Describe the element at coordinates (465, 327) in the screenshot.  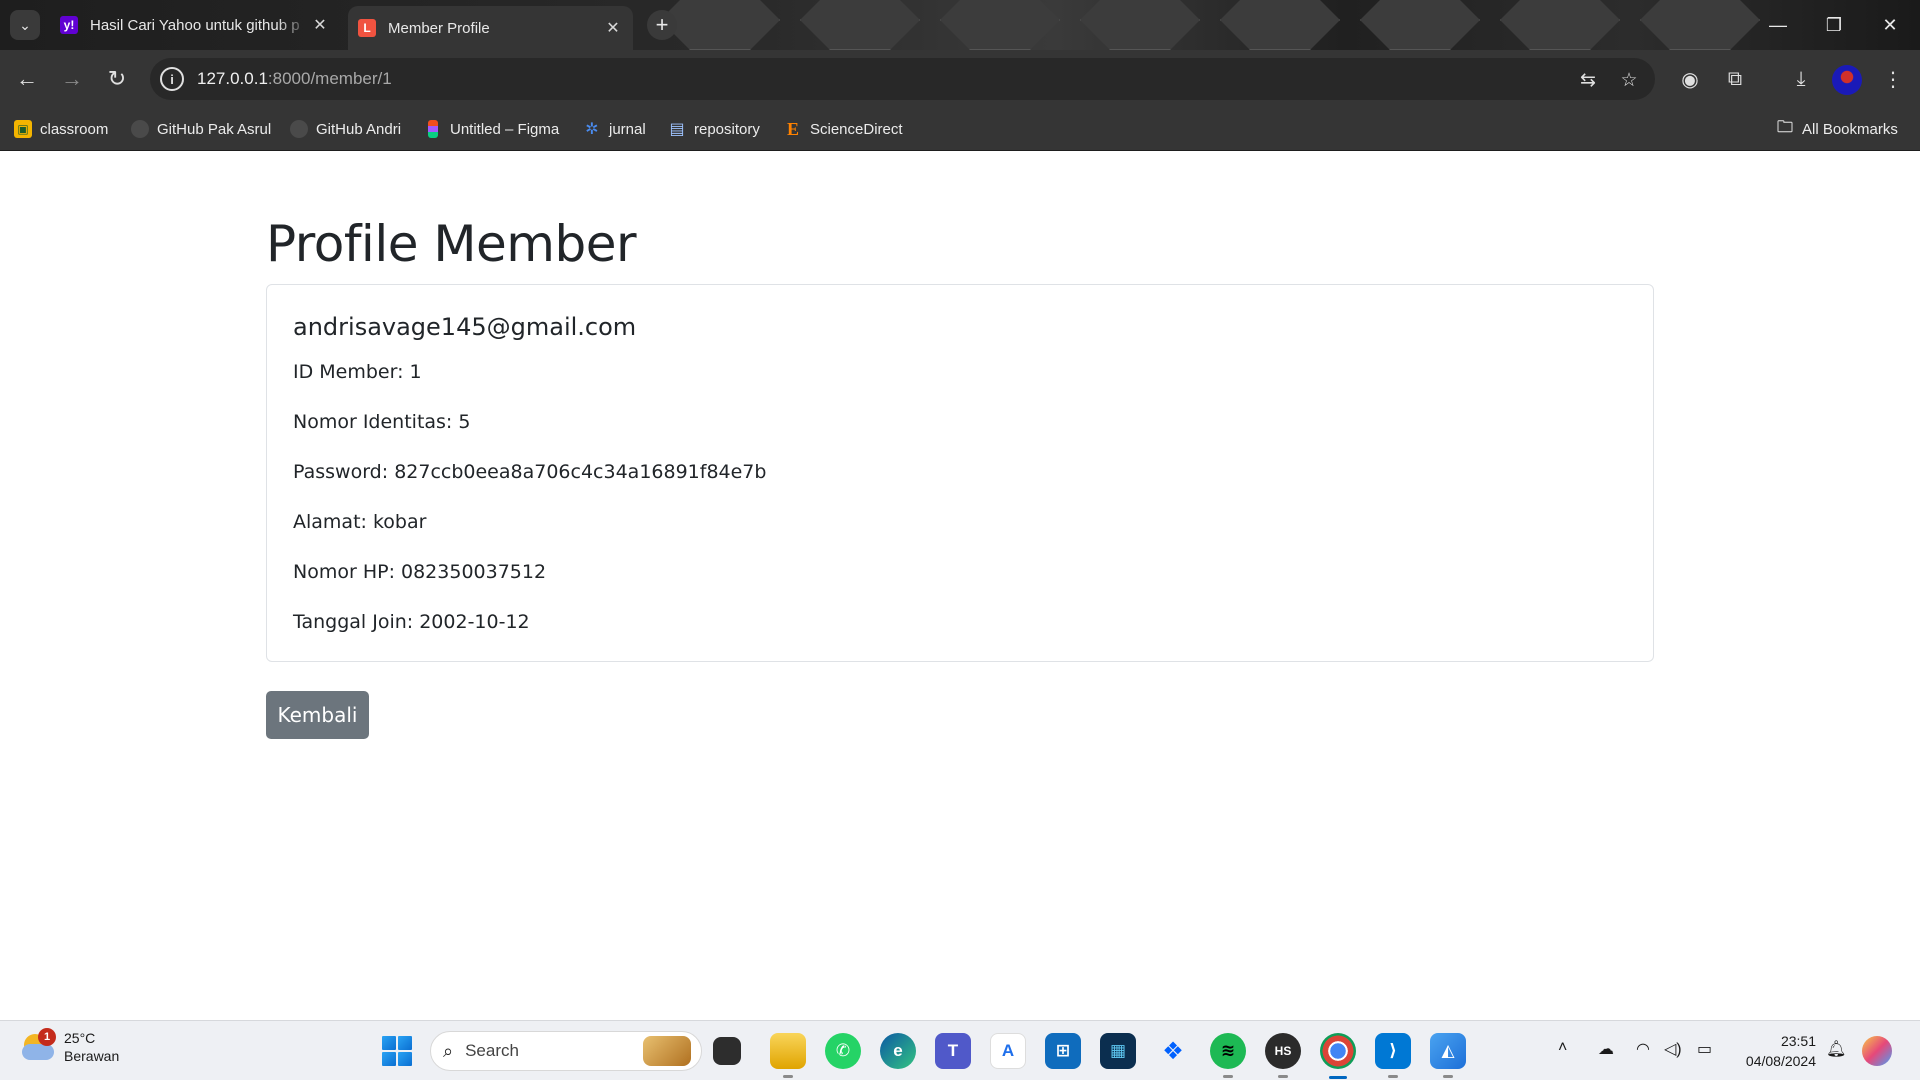
I see `member-email: andrisavage145@gmail.com` at that location.